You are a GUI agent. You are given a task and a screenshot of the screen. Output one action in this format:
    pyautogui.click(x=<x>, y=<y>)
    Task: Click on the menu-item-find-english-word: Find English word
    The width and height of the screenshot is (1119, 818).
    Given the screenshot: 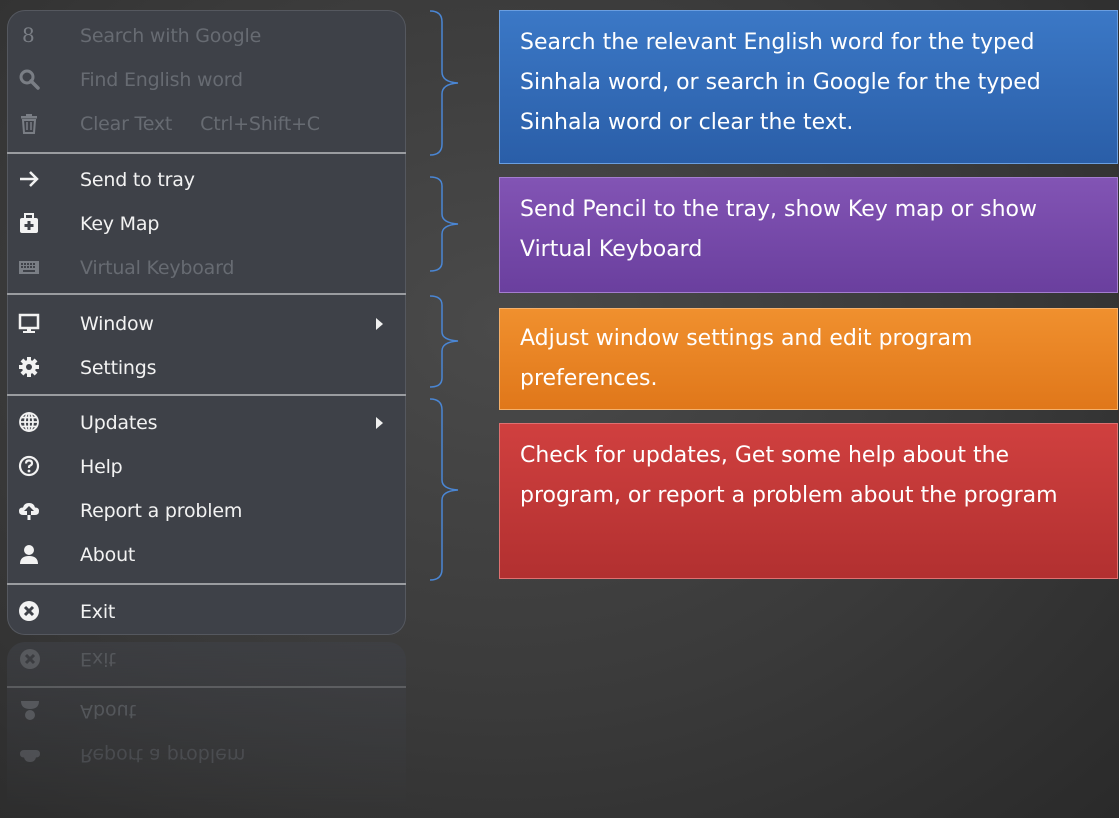 What is the action you would take?
    pyautogui.click(x=206, y=80)
    